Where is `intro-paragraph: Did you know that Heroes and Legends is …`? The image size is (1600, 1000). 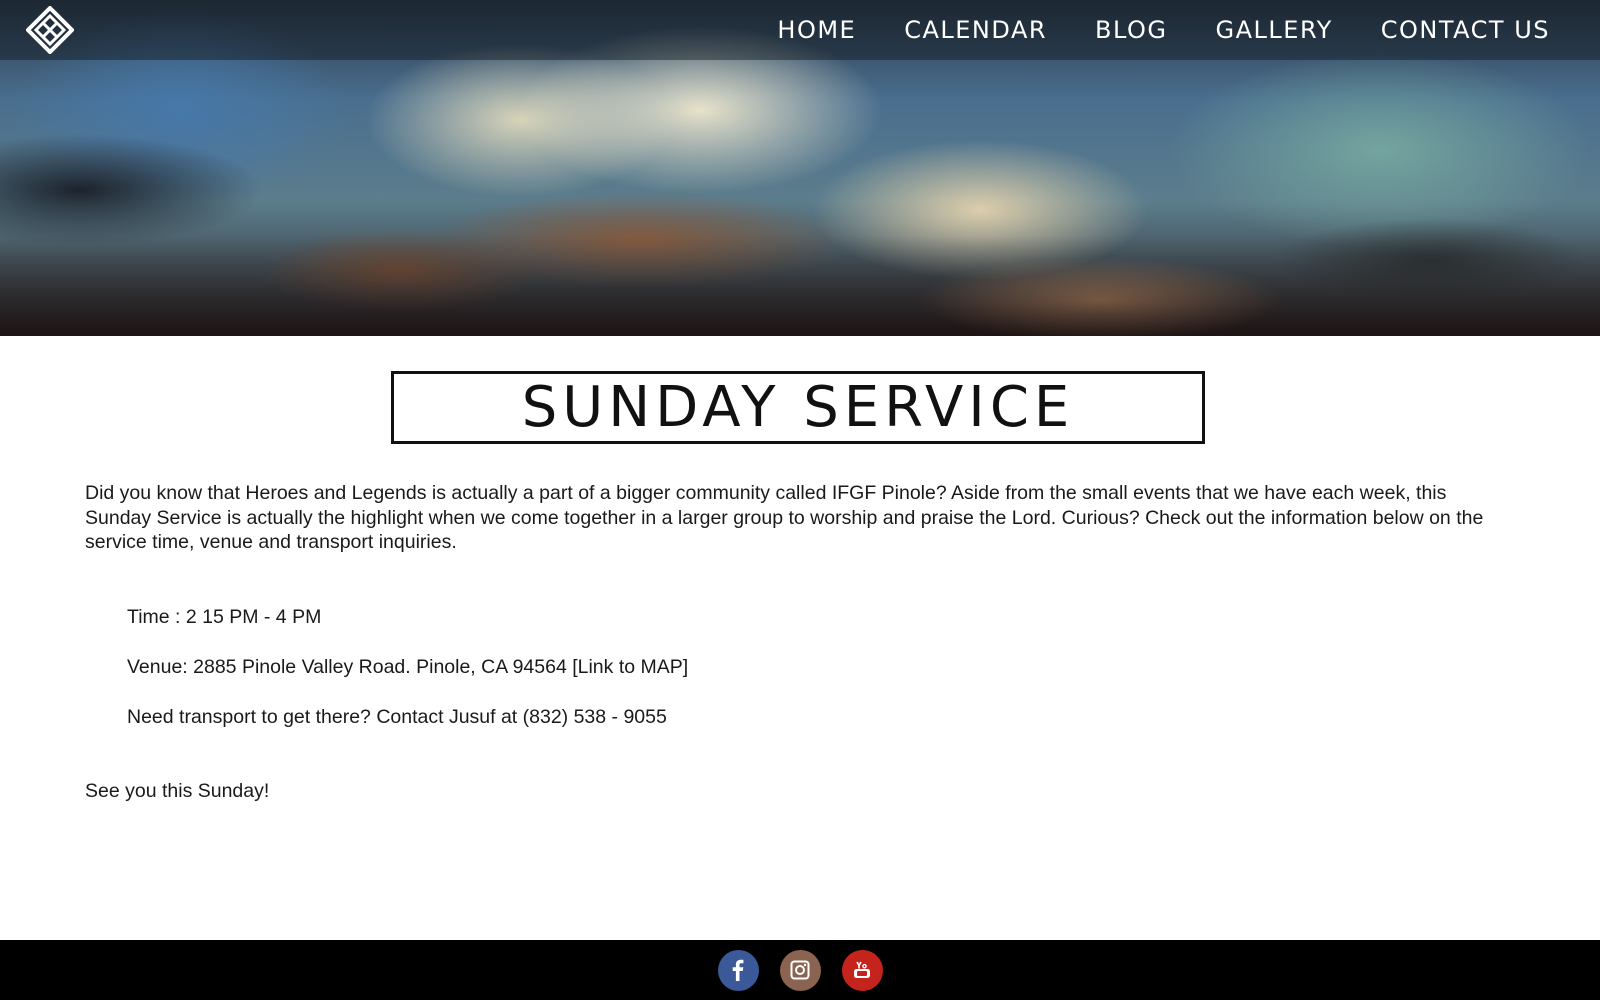
intro-paragraph: Did you know that Heroes and Legends is … is located at coordinates (784, 517).